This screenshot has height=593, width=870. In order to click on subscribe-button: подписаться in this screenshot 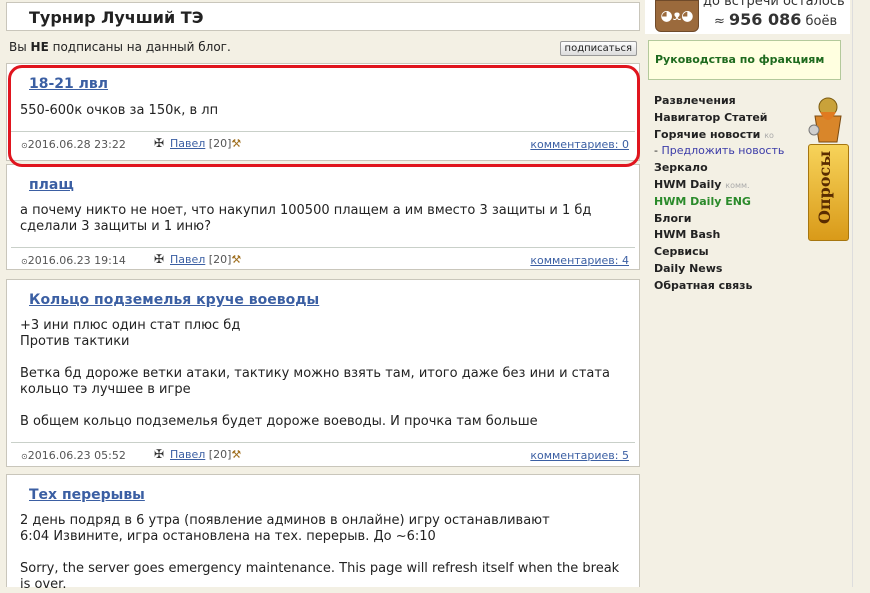, I will do `click(598, 48)`.